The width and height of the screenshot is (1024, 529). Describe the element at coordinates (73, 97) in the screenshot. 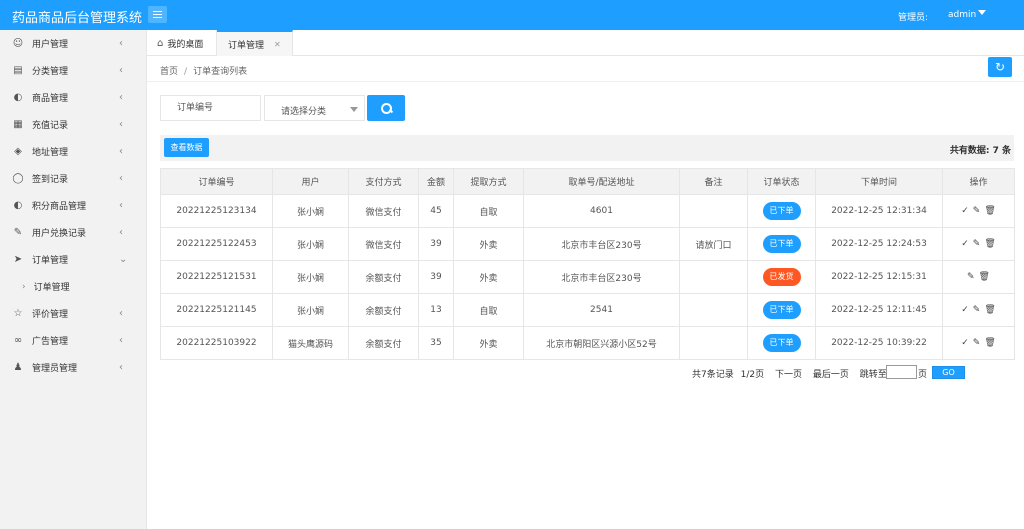

I see `sidebar-item-products: ◐ 商品管理 ‹` at that location.